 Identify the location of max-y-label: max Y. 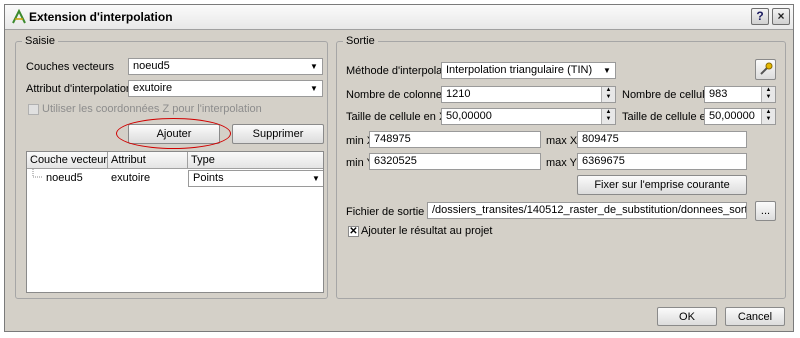
(561, 163).